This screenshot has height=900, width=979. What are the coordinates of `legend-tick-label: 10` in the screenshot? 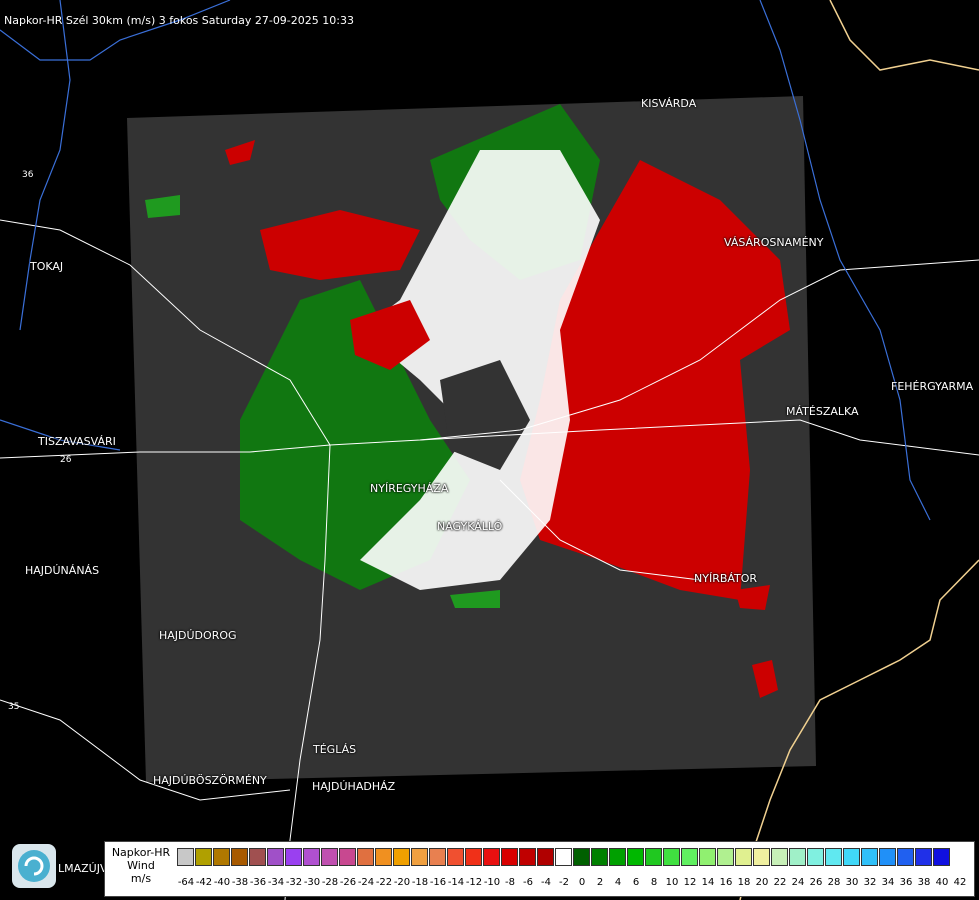 It's located at (672, 882).